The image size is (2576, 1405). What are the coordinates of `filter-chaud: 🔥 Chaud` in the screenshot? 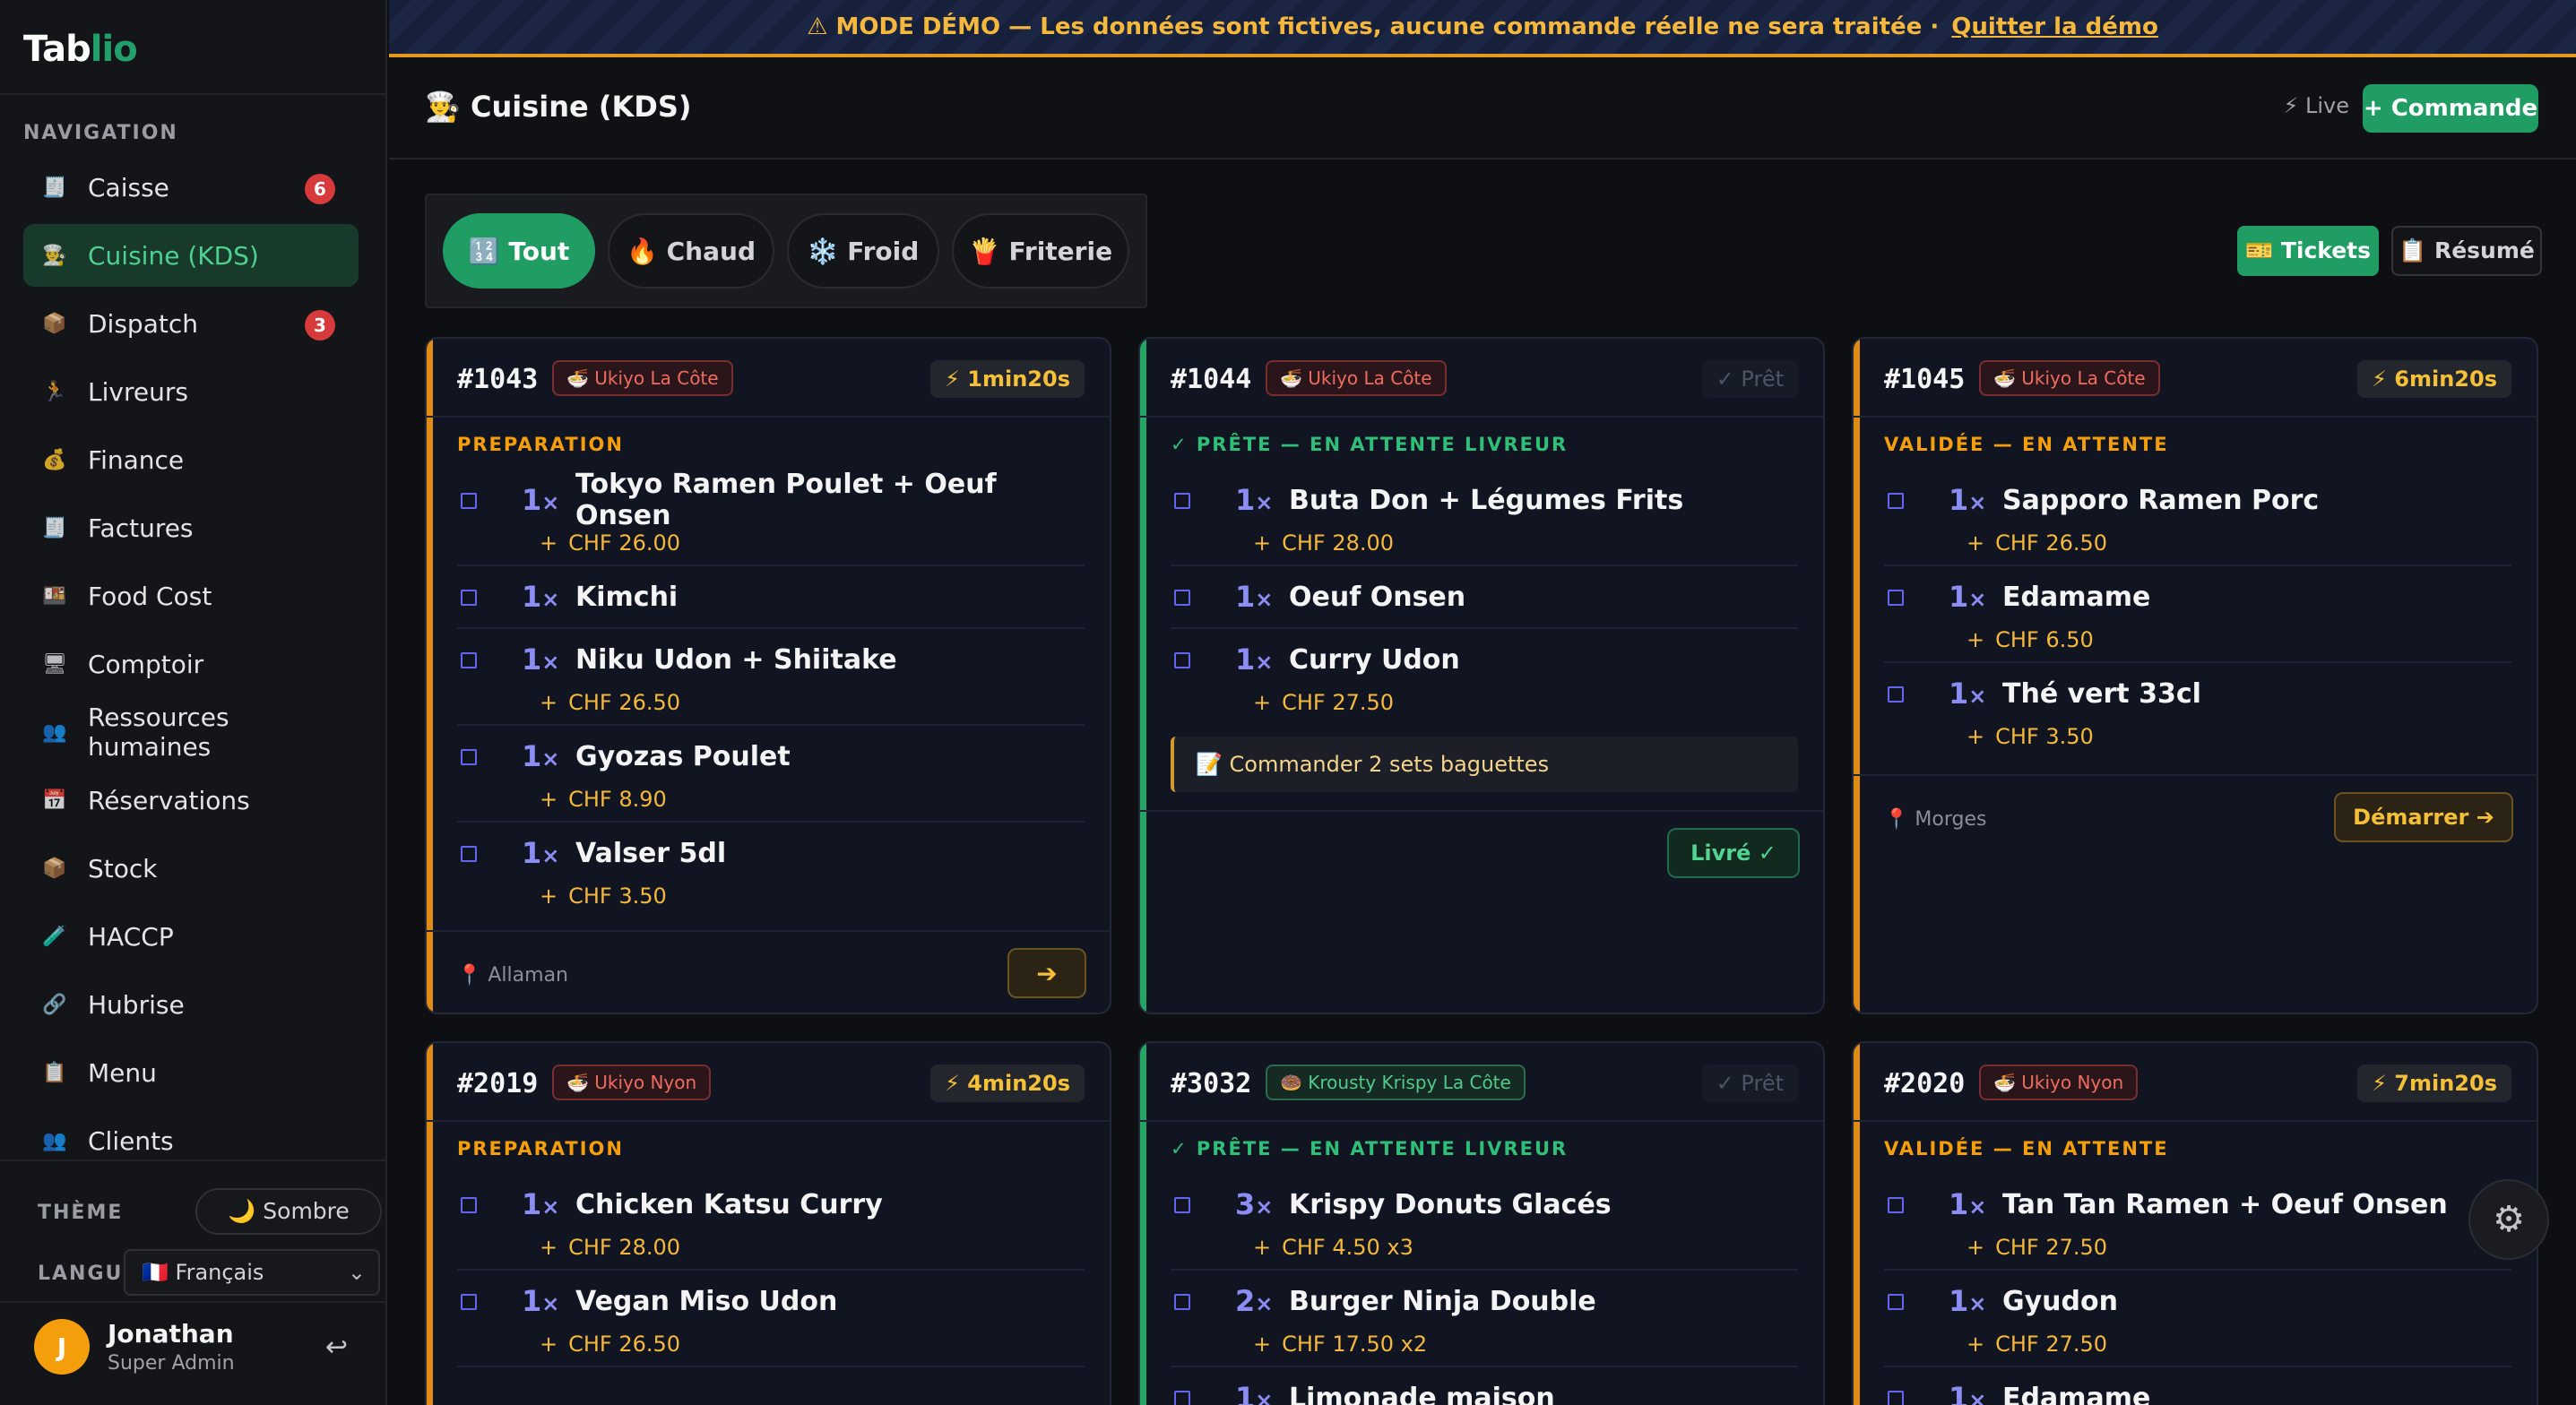 It's located at (691, 251).